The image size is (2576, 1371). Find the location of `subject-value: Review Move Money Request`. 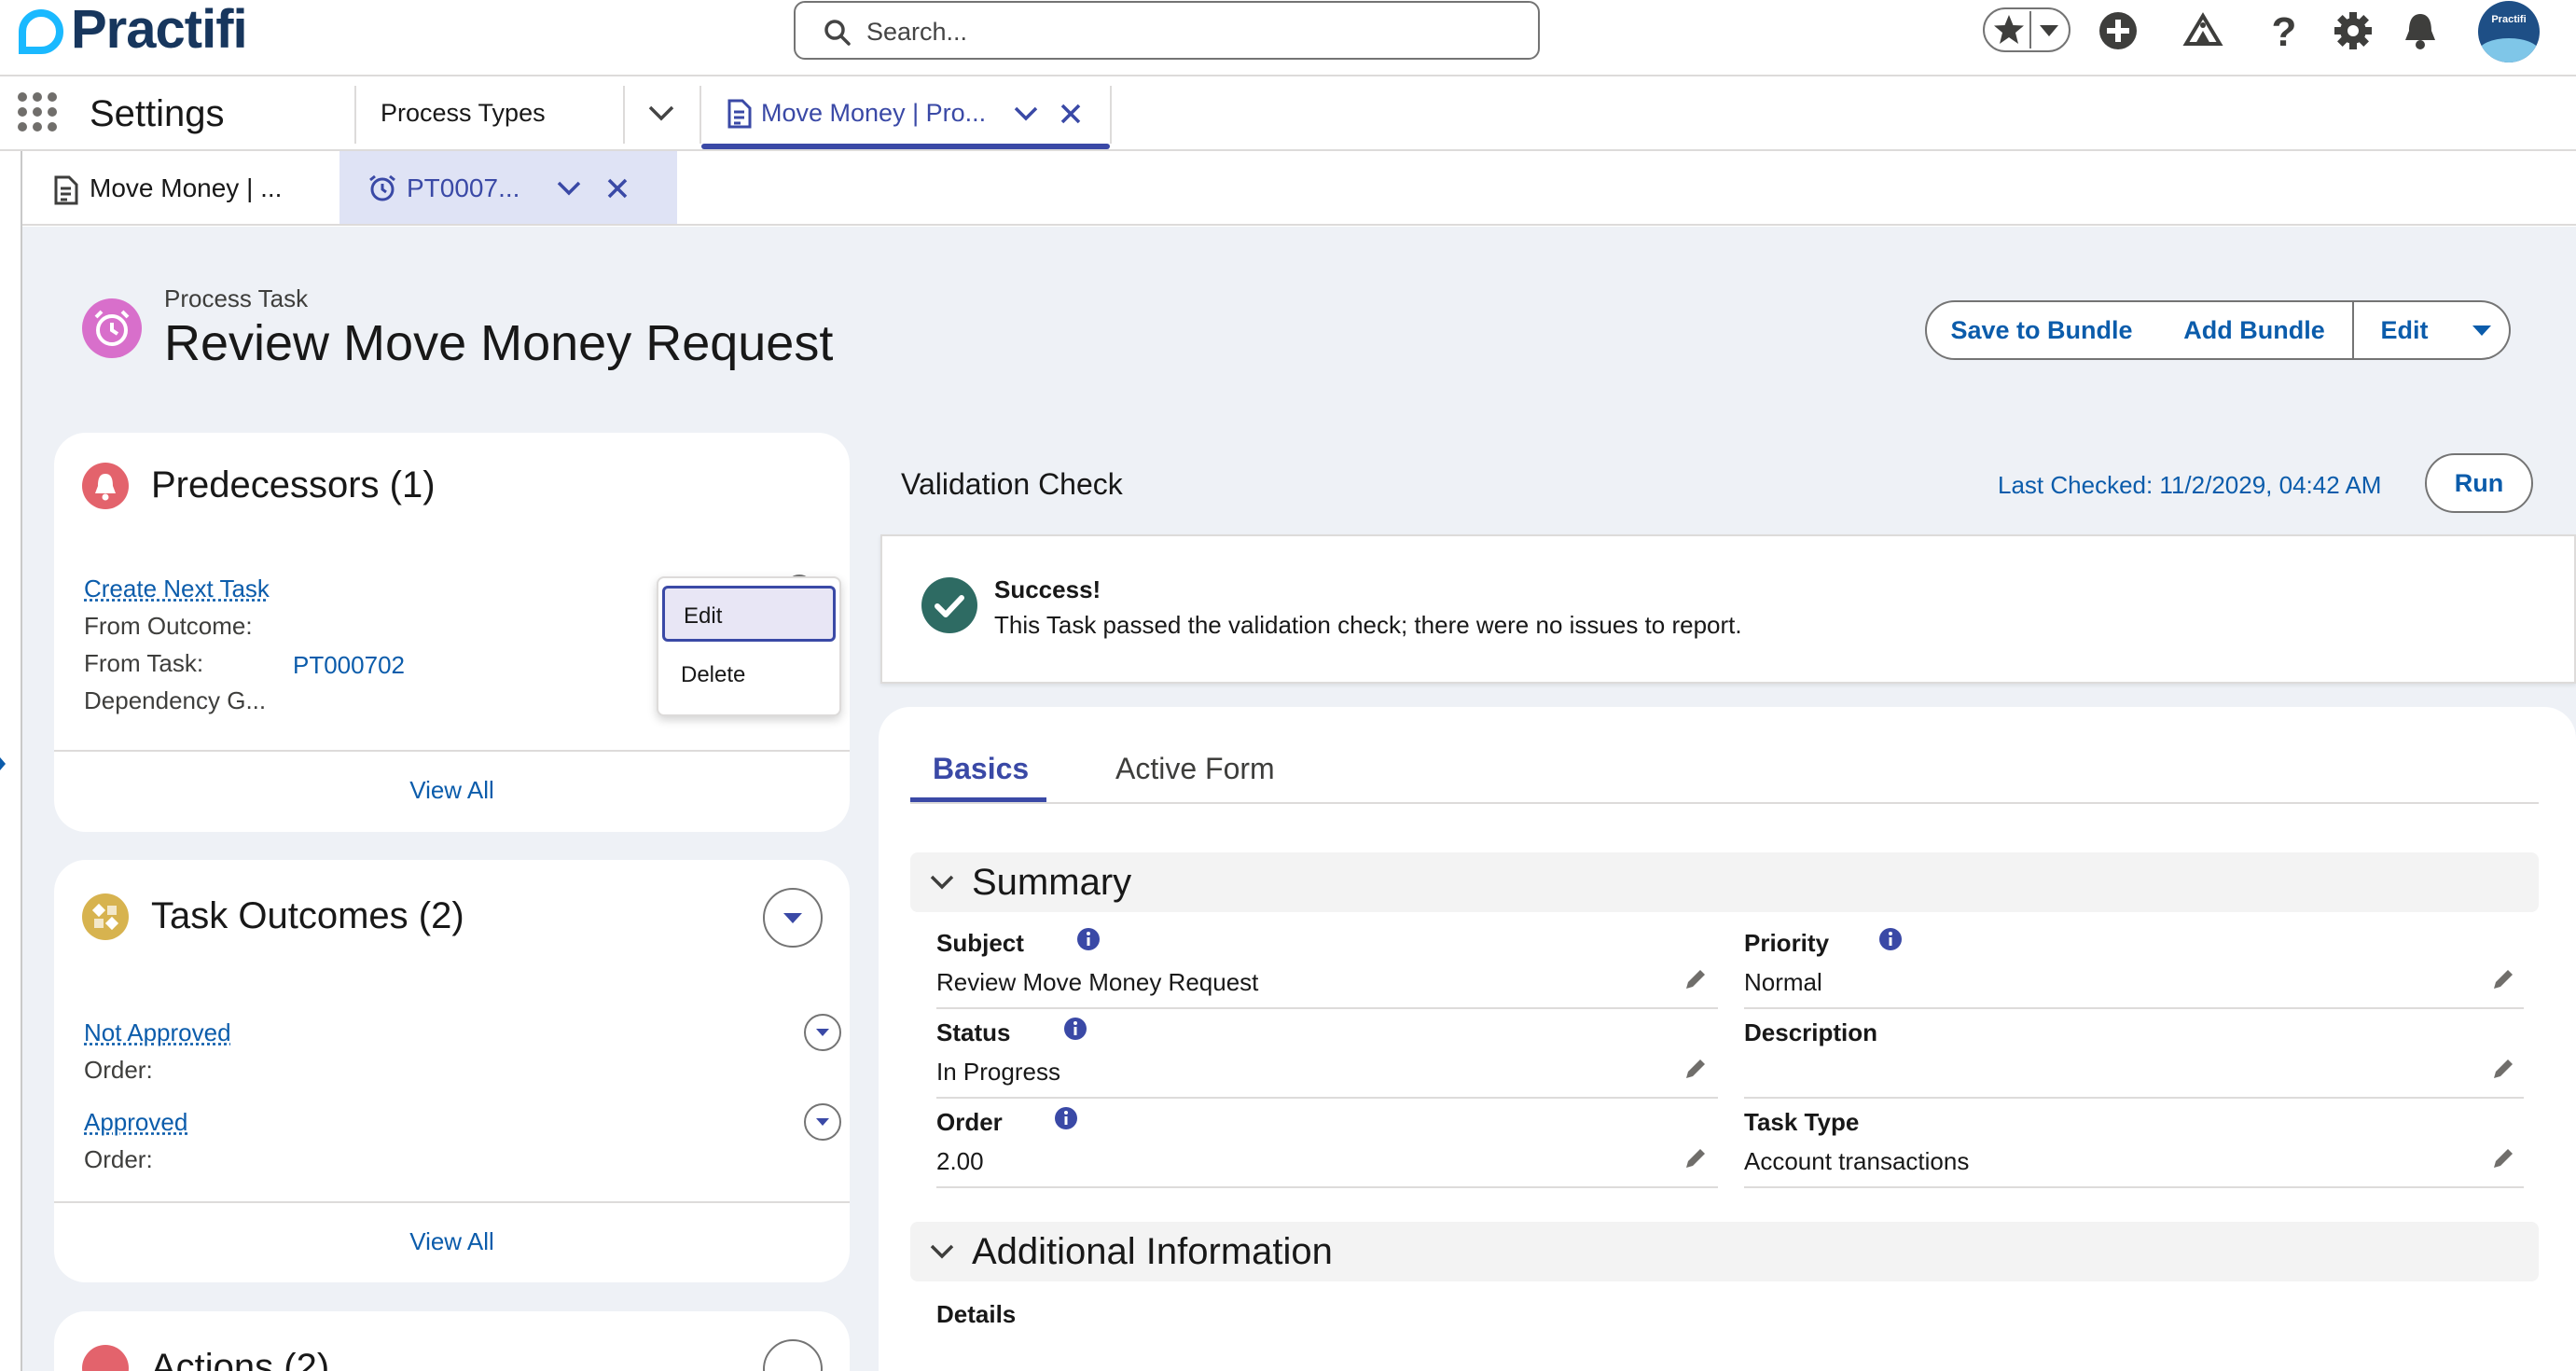

subject-value: Review Move Money Request is located at coordinates (1097, 982).